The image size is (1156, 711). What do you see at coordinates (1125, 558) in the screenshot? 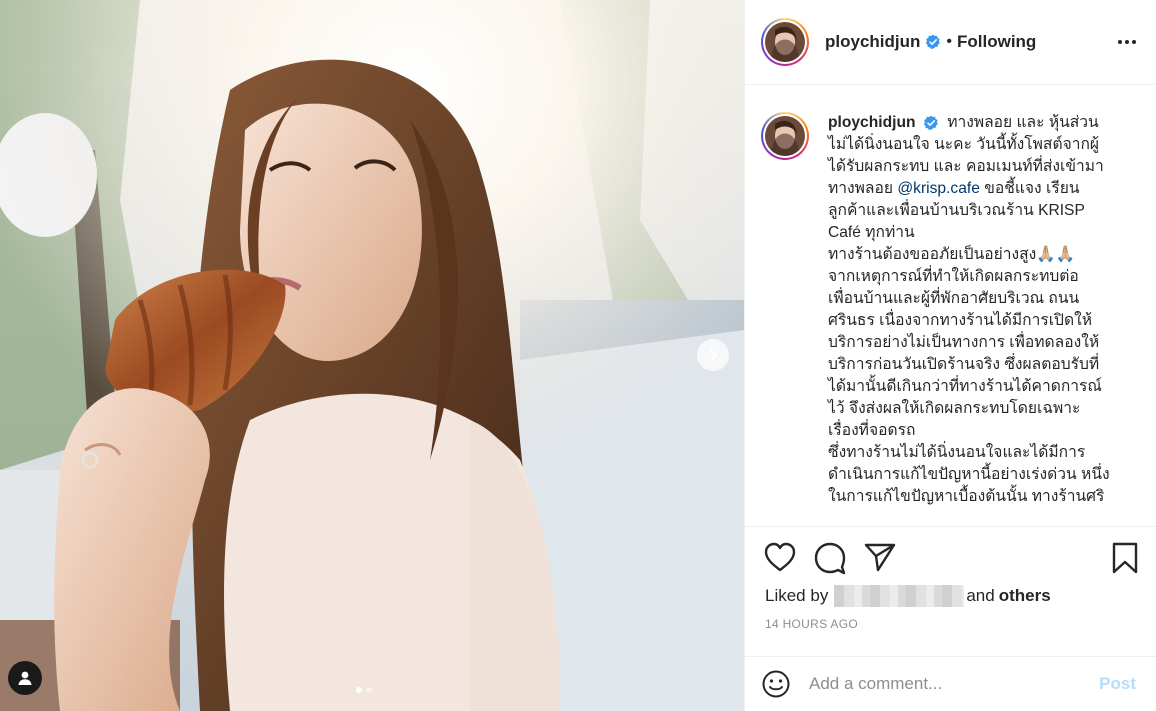
I see `bookmark-icon` at bounding box center [1125, 558].